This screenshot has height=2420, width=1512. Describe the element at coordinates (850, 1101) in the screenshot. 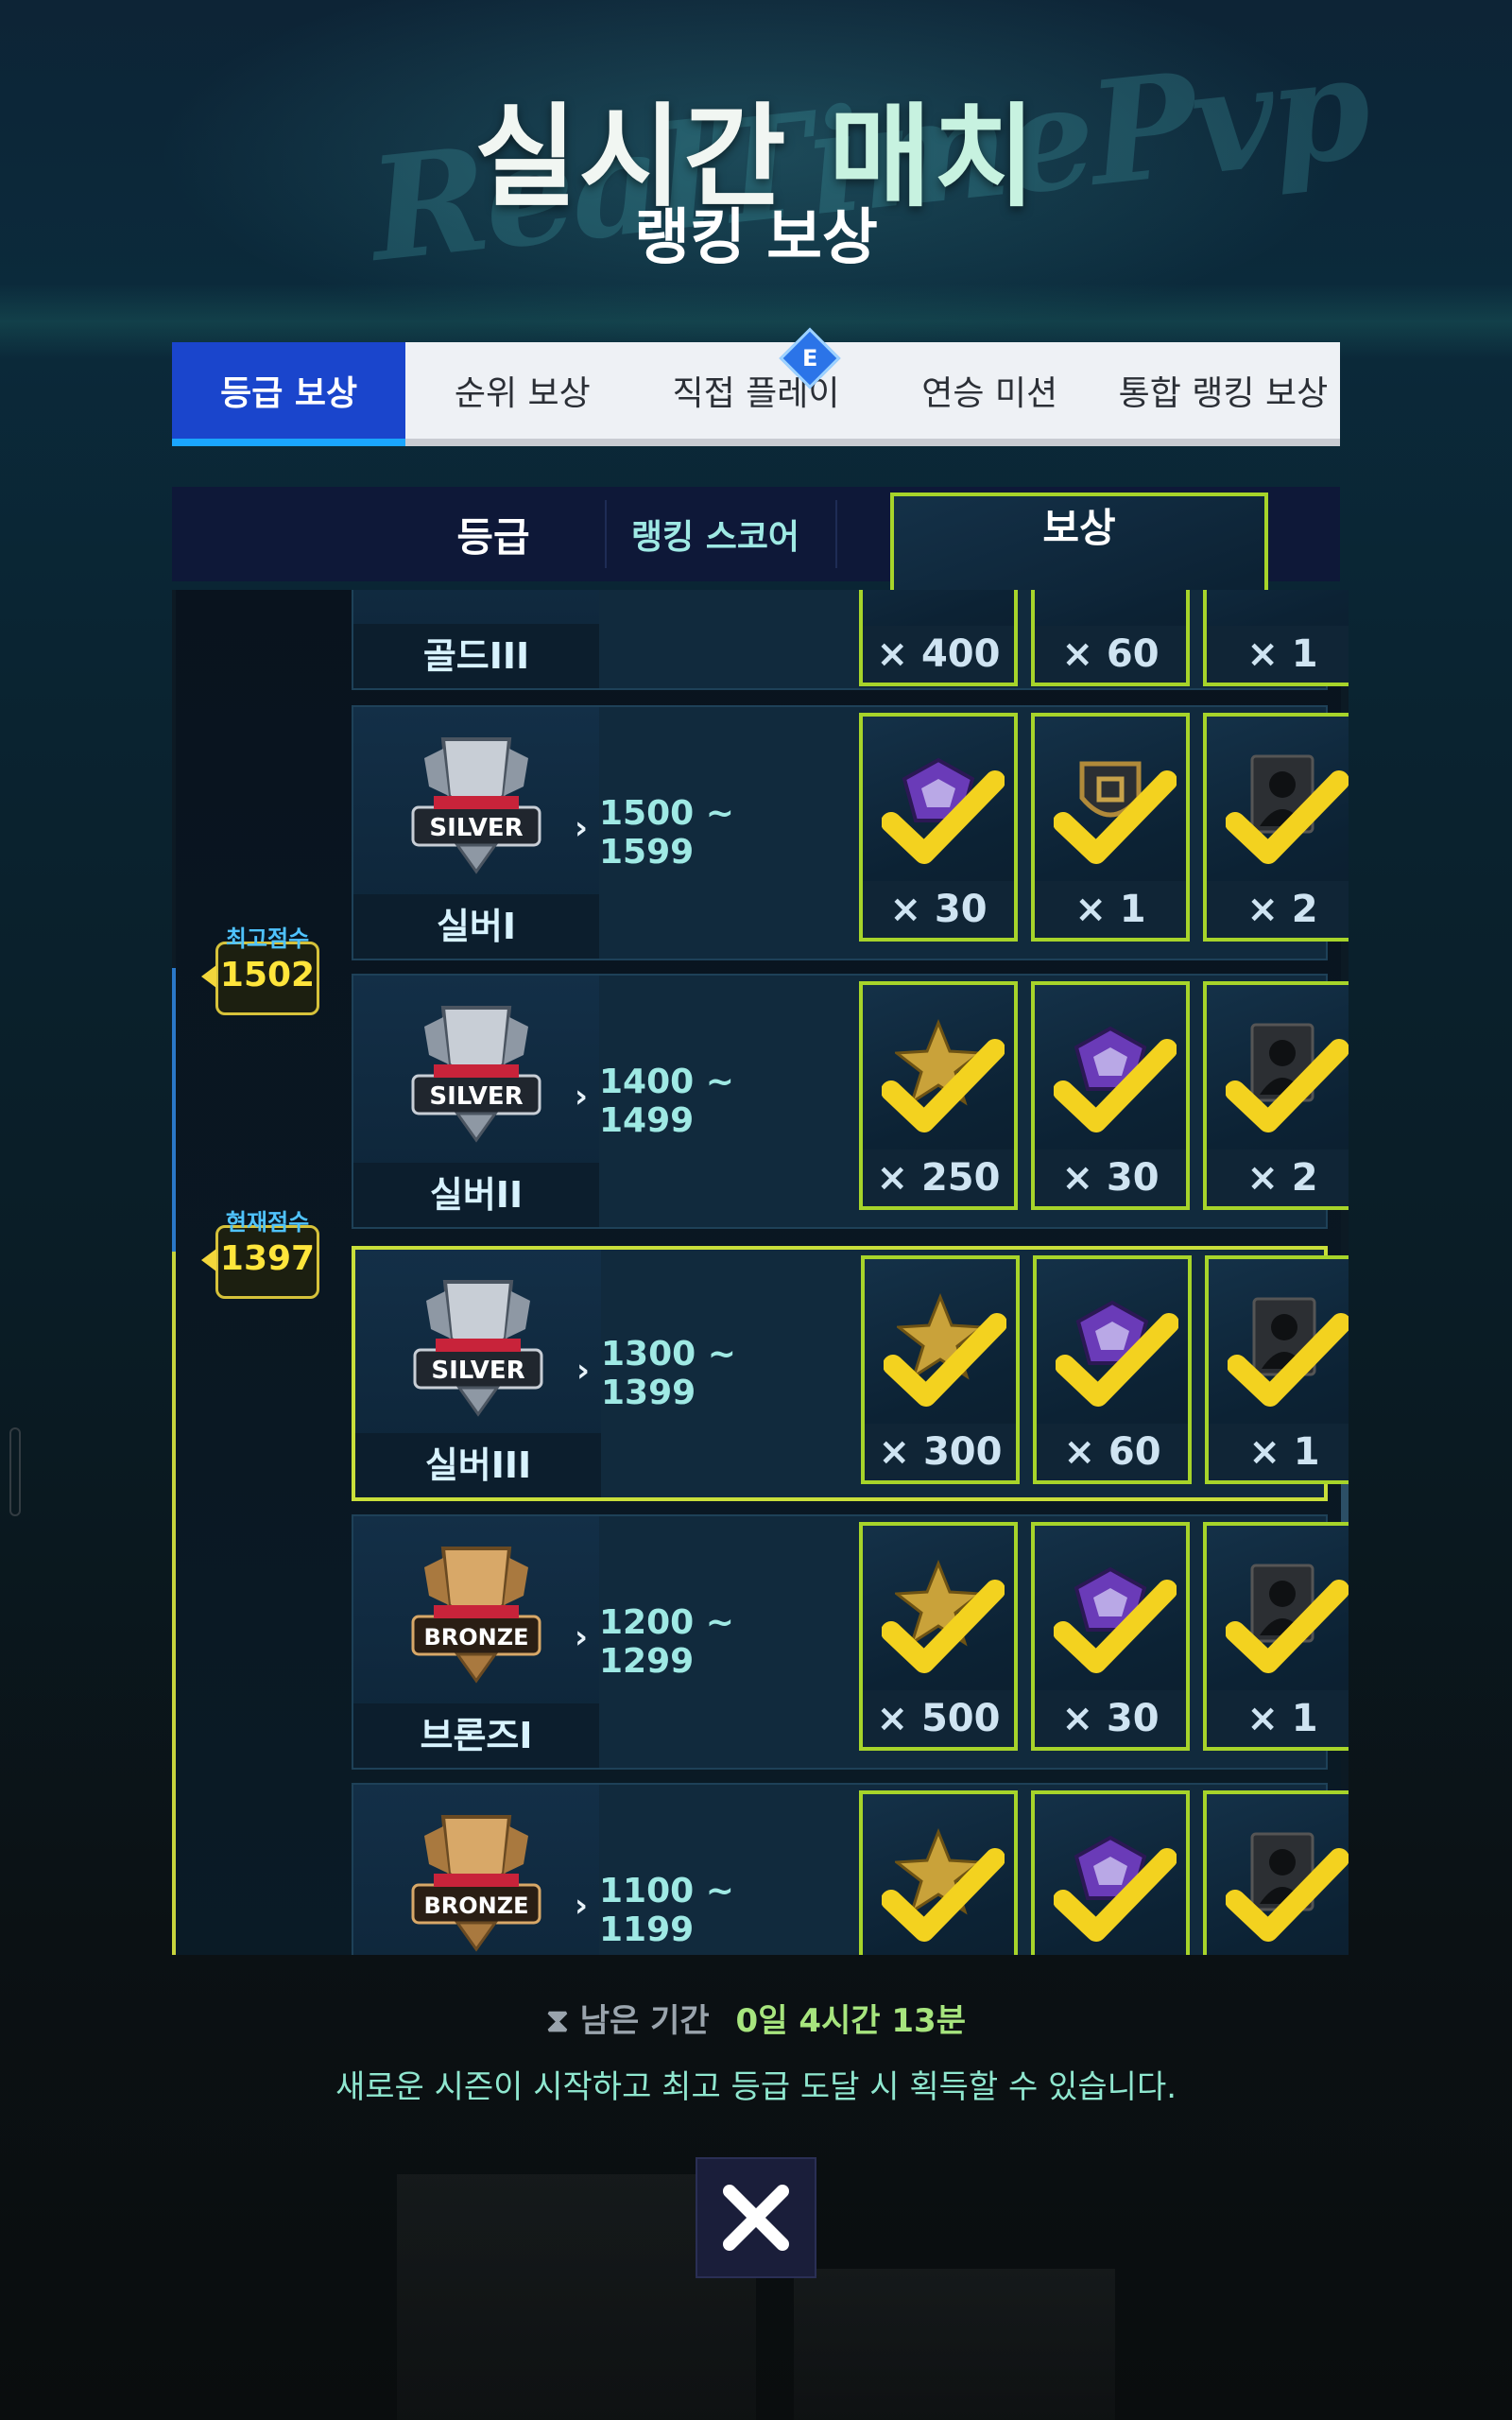

I see `tier-row-silver-2: SILVER › 실버II 1400 ~ 1499 × 250 × 30 × 2` at that location.